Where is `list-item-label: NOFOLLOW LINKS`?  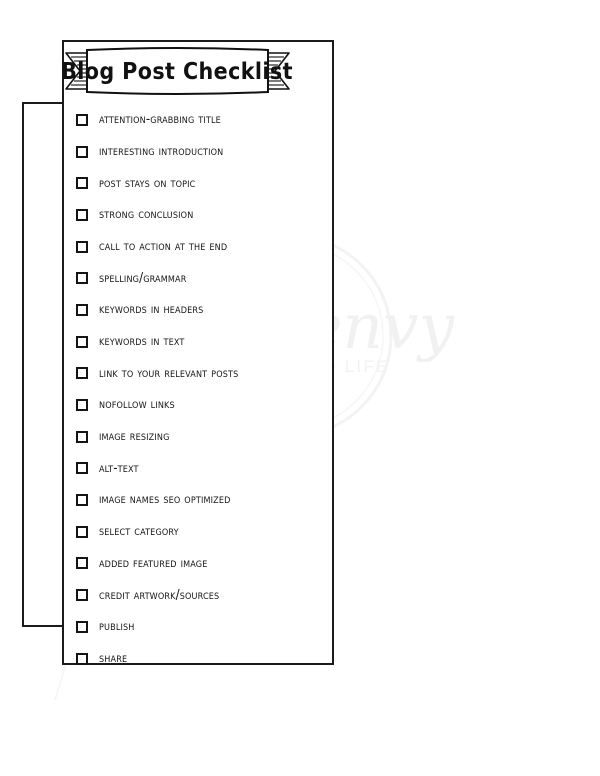
list-item-label: NOFOLLOW LINKS is located at coordinates (137, 405).